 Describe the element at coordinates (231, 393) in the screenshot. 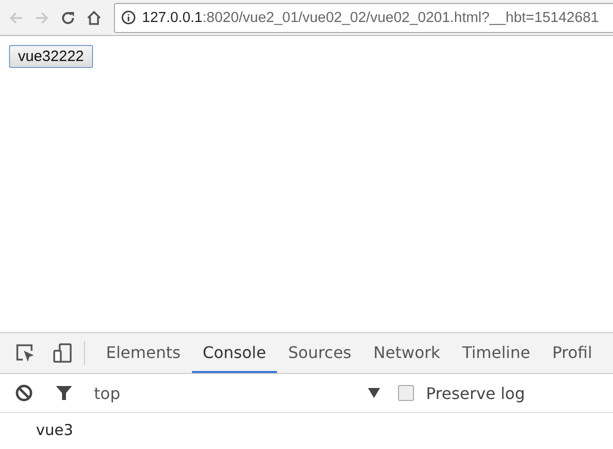

I see `context-selector: top` at that location.